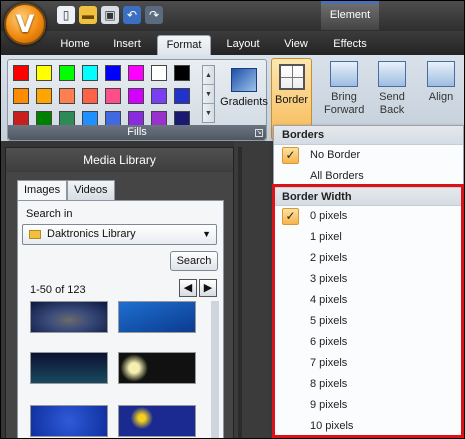  What do you see at coordinates (208, 75) in the screenshot?
I see `scroll-up-icon: ▲` at bounding box center [208, 75].